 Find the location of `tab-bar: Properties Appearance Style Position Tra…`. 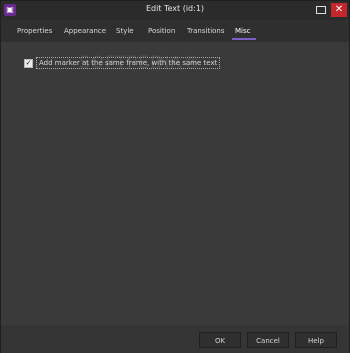

tab-bar: Properties Appearance Style Position Tra… is located at coordinates (175, 31).